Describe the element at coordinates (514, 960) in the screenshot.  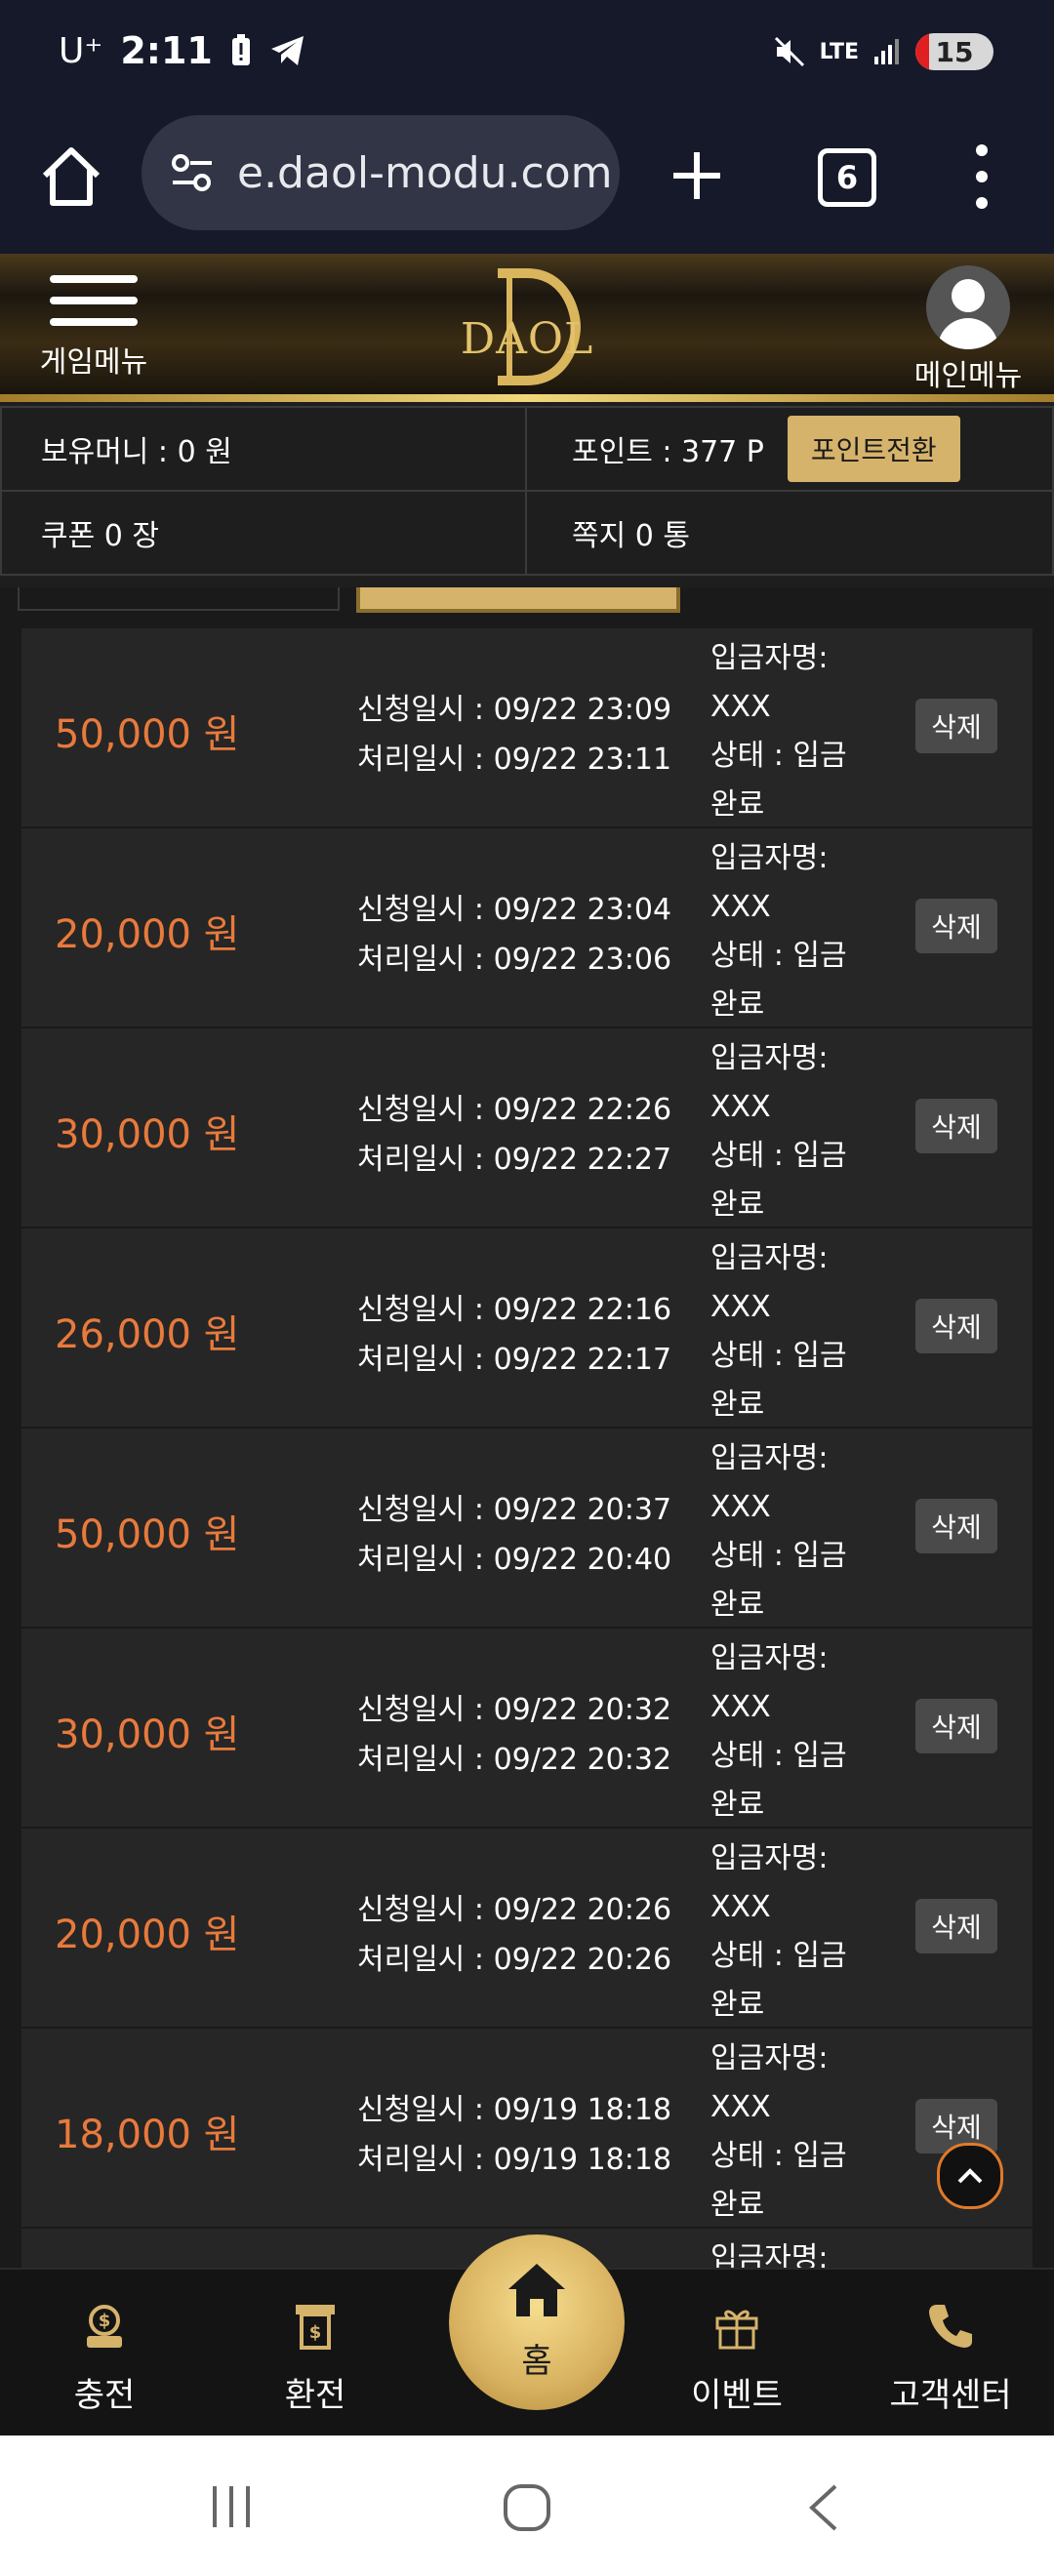
I see `processed-date: 처리일시 : 09/22 23:06` at that location.